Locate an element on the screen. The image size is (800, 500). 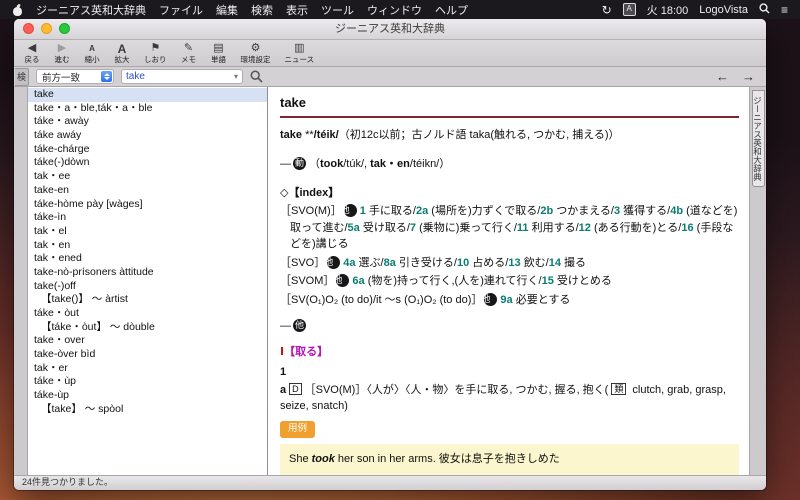
menu-item: ファイル is located at coordinates (181, 10).